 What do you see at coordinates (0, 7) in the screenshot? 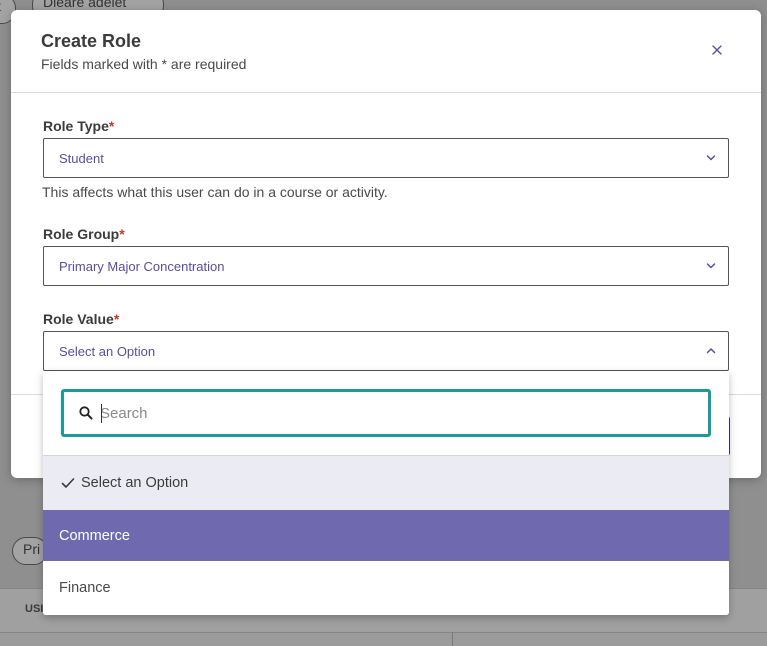
I see `background-chip-label: t` at bounding box center [0, 7].